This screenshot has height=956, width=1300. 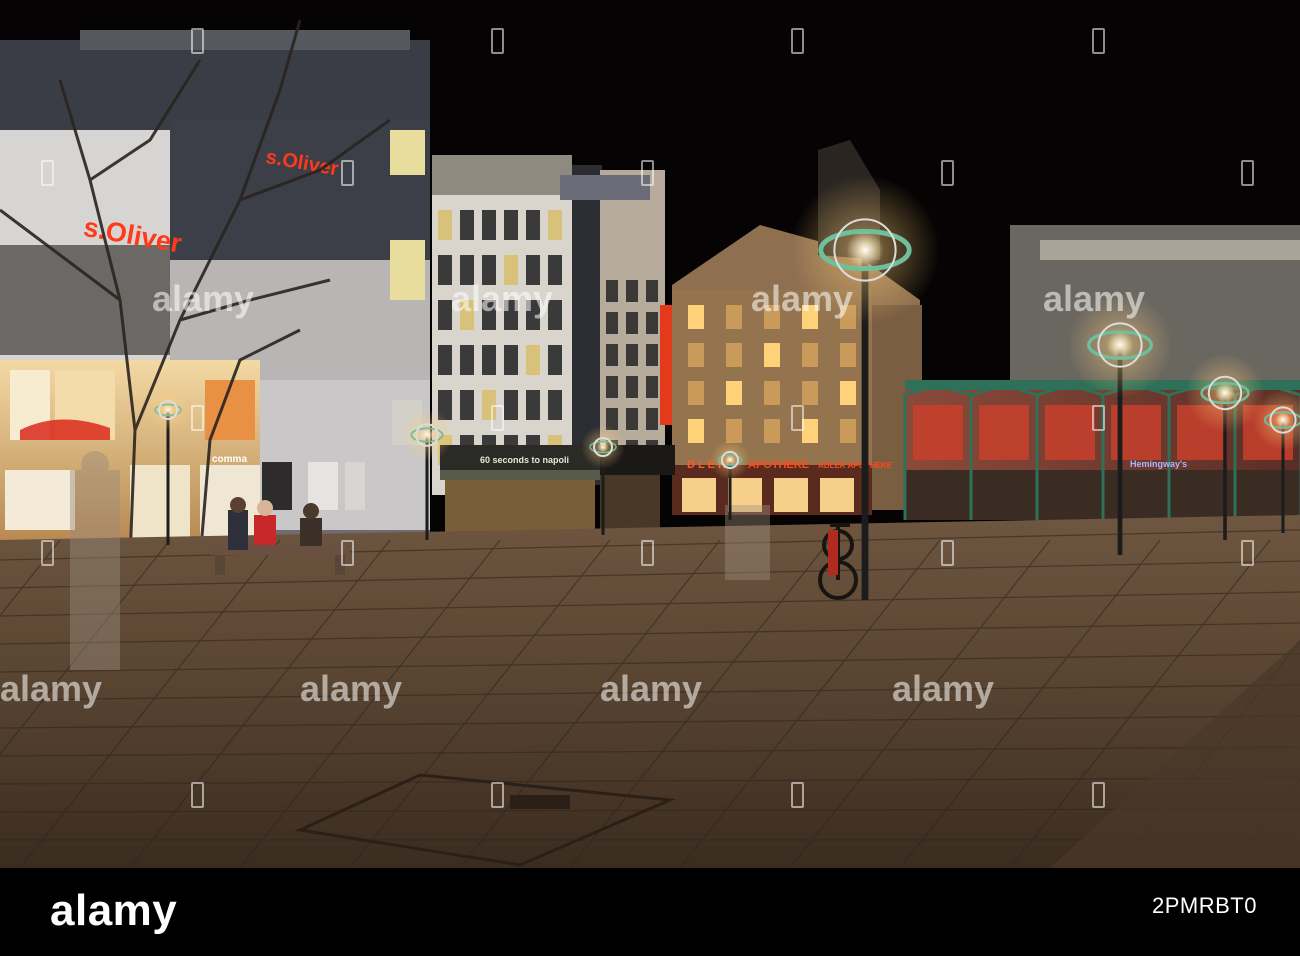 I want to click on motion-blur-walker, so click(x=95, y=560).